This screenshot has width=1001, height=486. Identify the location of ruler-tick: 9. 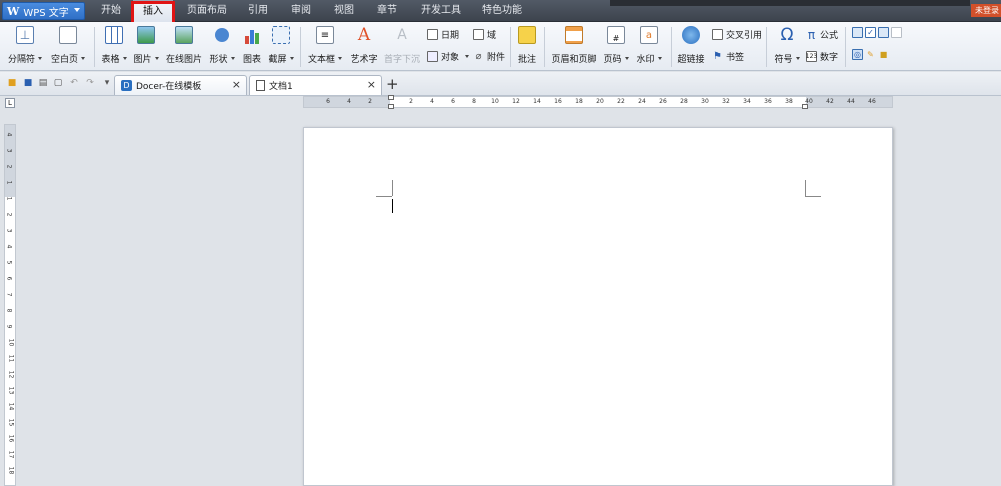
(9, 326).